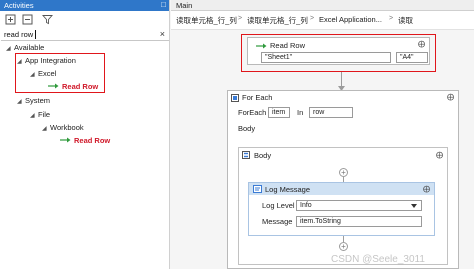  Describe the element at coordinates (38, 100) in the screenshot. I see `tree-label: System` at that location.